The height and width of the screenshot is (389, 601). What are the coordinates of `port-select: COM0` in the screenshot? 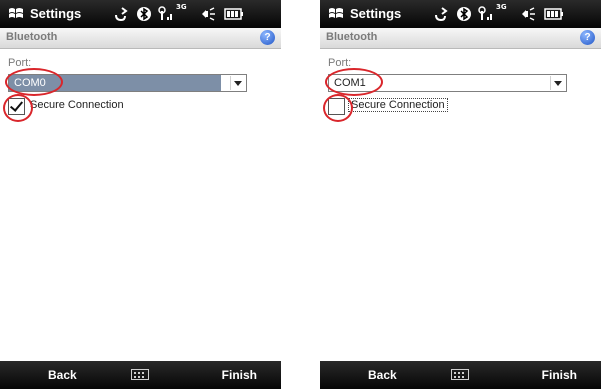 It's located at (127, 83).